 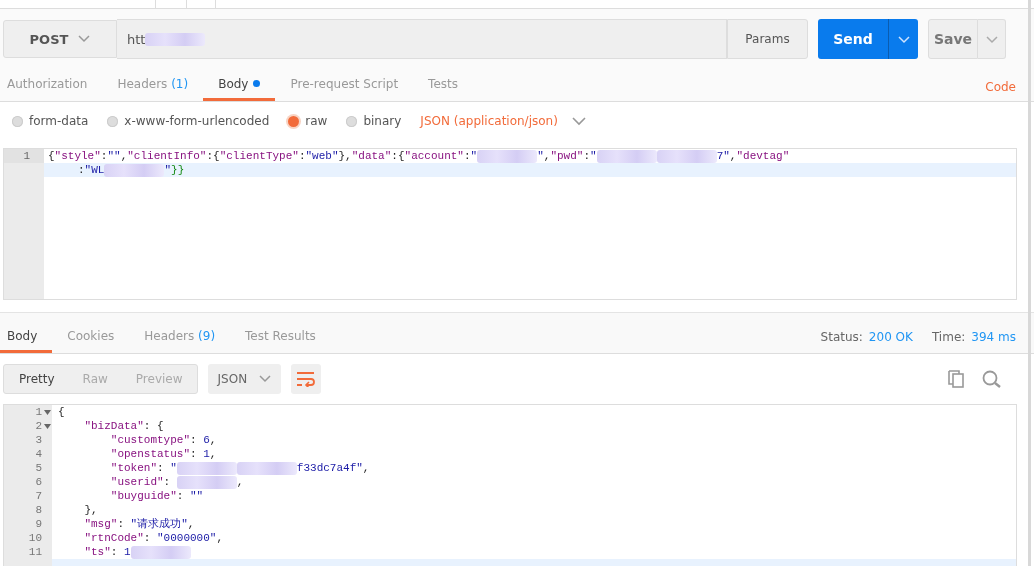 I want to click on request-tab: Tests, so click(x=443, y=85).